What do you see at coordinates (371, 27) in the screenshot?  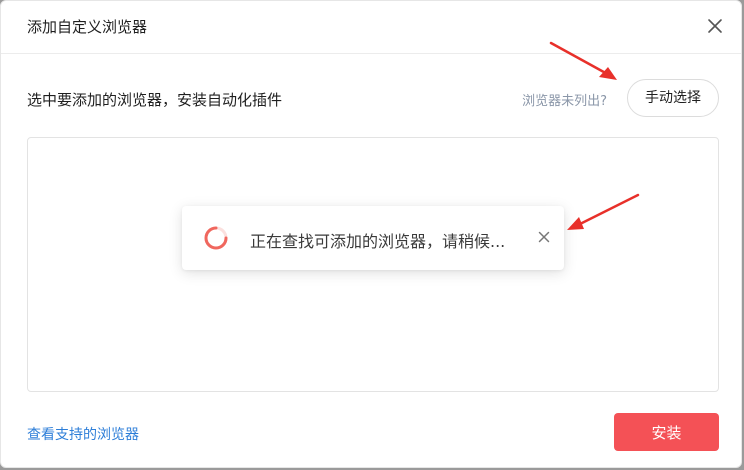 I see `dialog-header: 添加自定义浏览器` at bounding box center [371, 27].